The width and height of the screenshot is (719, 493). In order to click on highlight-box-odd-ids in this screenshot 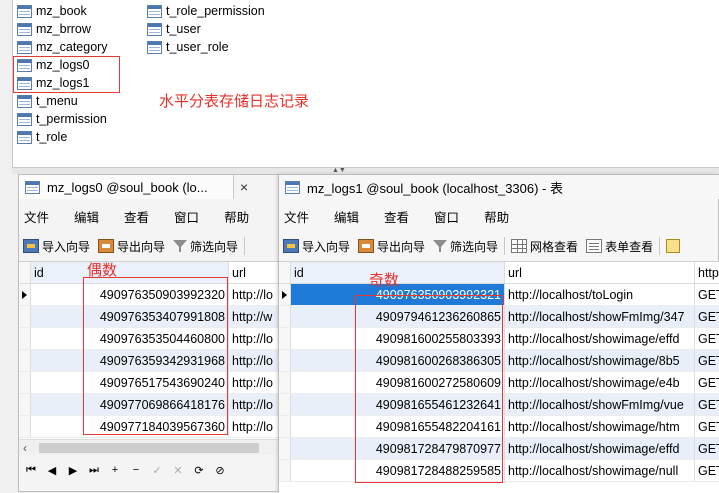, I will do `click(429, 389)`.